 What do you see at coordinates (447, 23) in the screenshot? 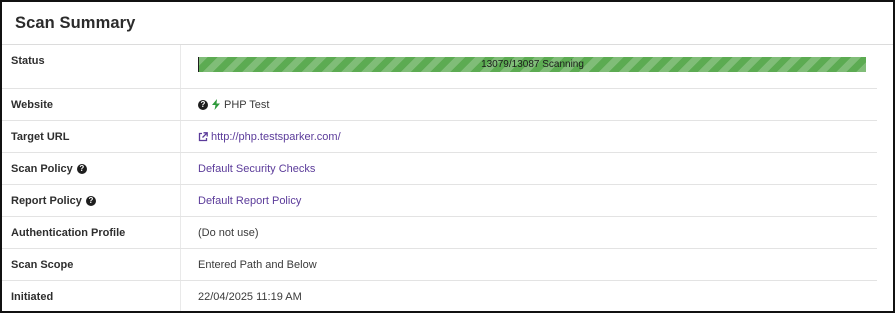
I see `panel-header: Scan Summary` at bounding box center [447, 23].